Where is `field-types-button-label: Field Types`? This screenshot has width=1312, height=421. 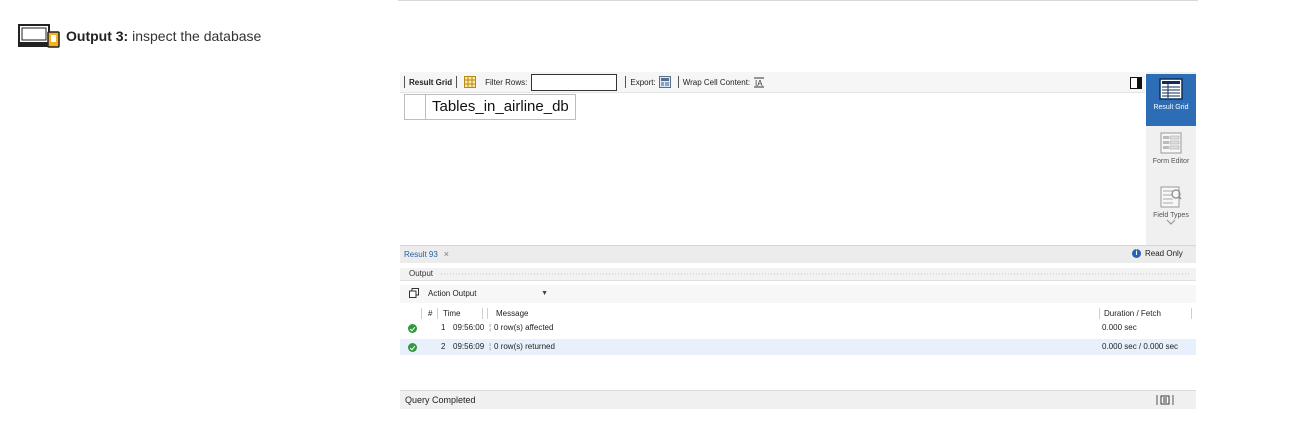
field-types-button-label: Field Types is located at coordinates (1171, 215).